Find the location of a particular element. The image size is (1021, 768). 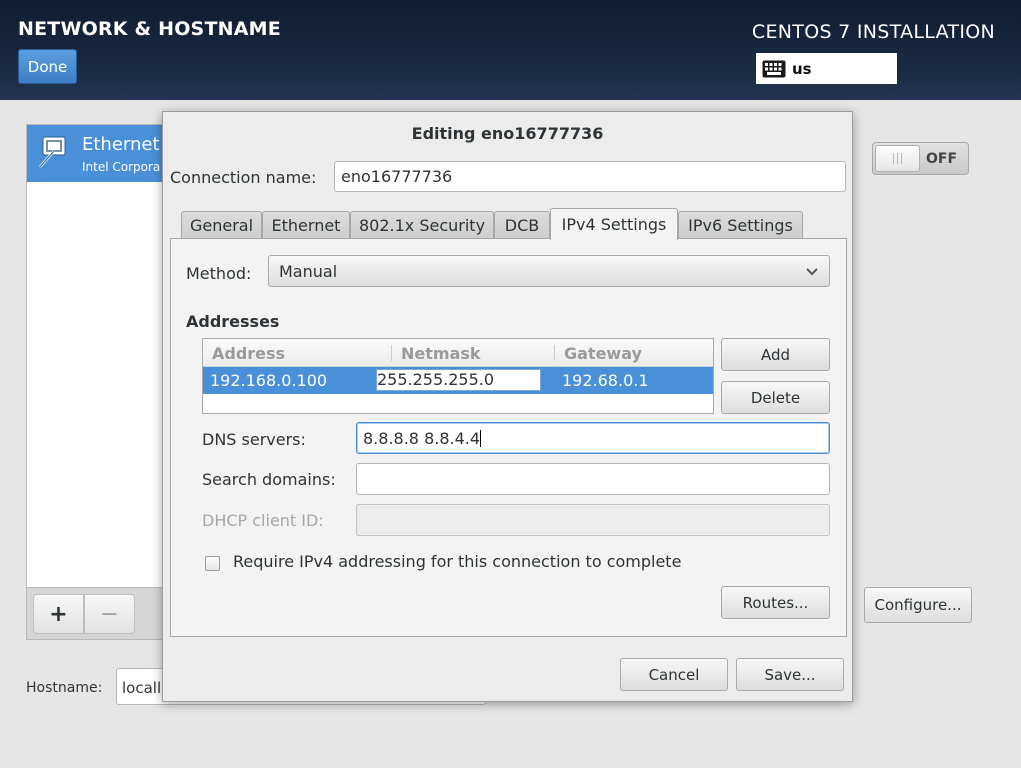

tab-802-1x-security: 802.1x Security is located at coordinates (422, 225).